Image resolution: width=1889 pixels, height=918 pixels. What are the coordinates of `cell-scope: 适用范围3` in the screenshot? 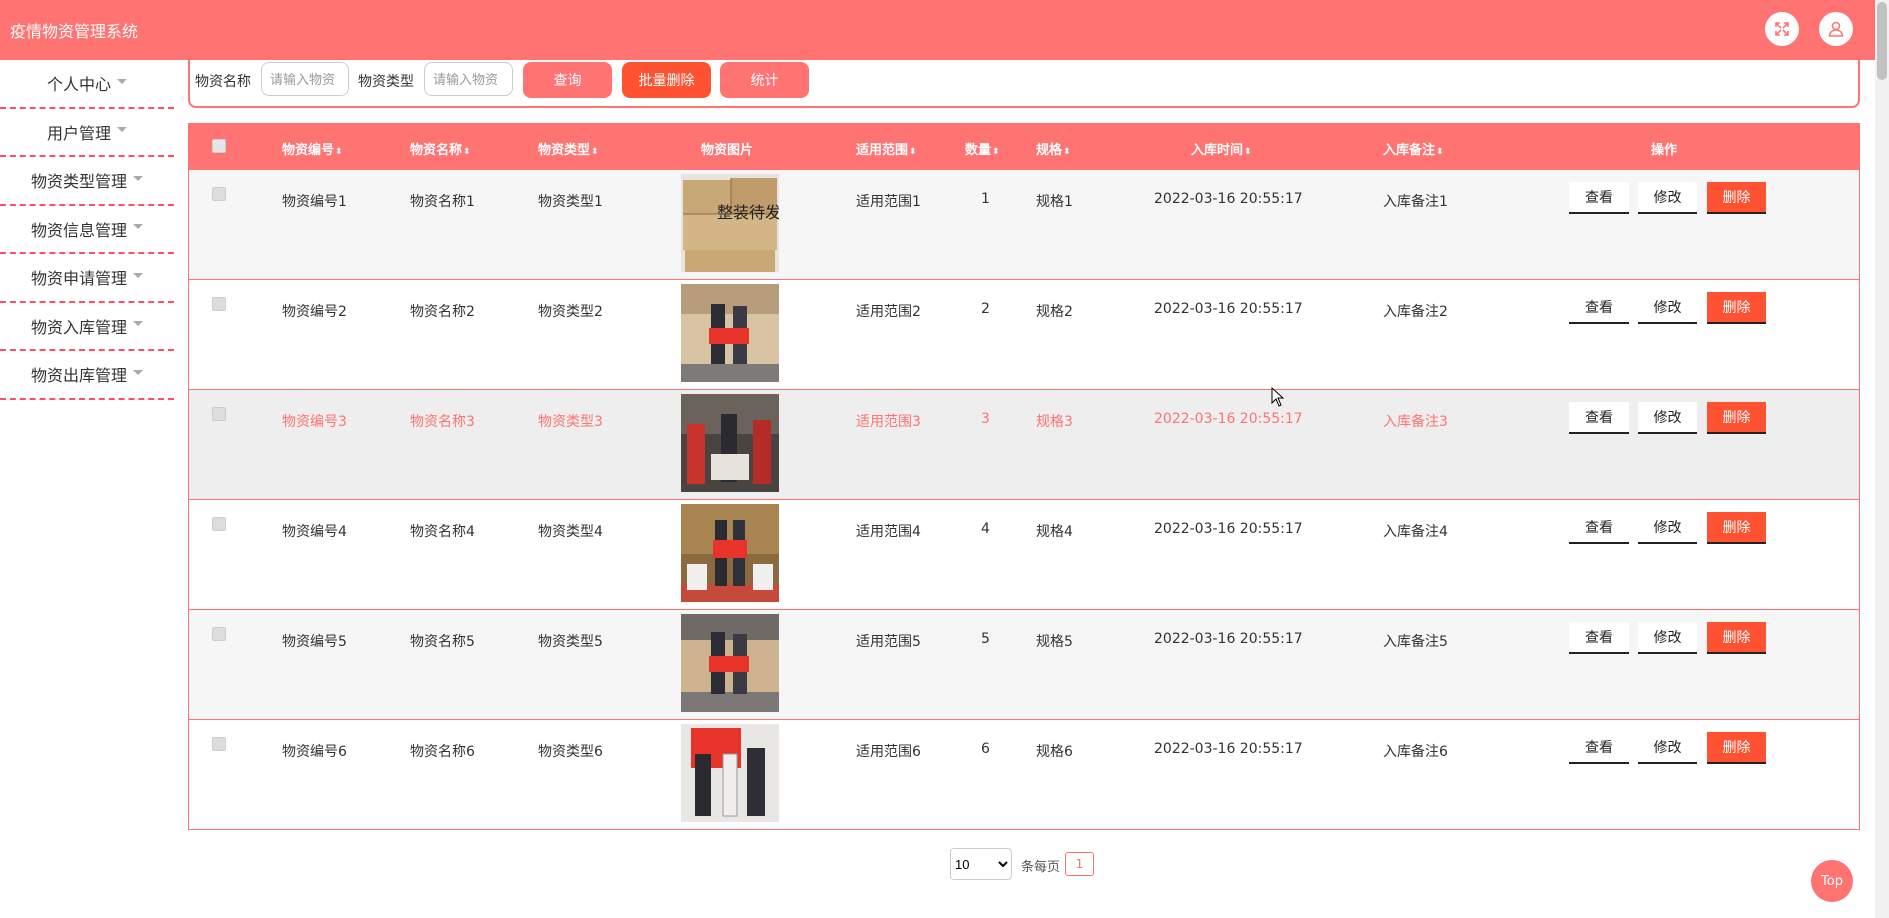 It's located at (888, 422).